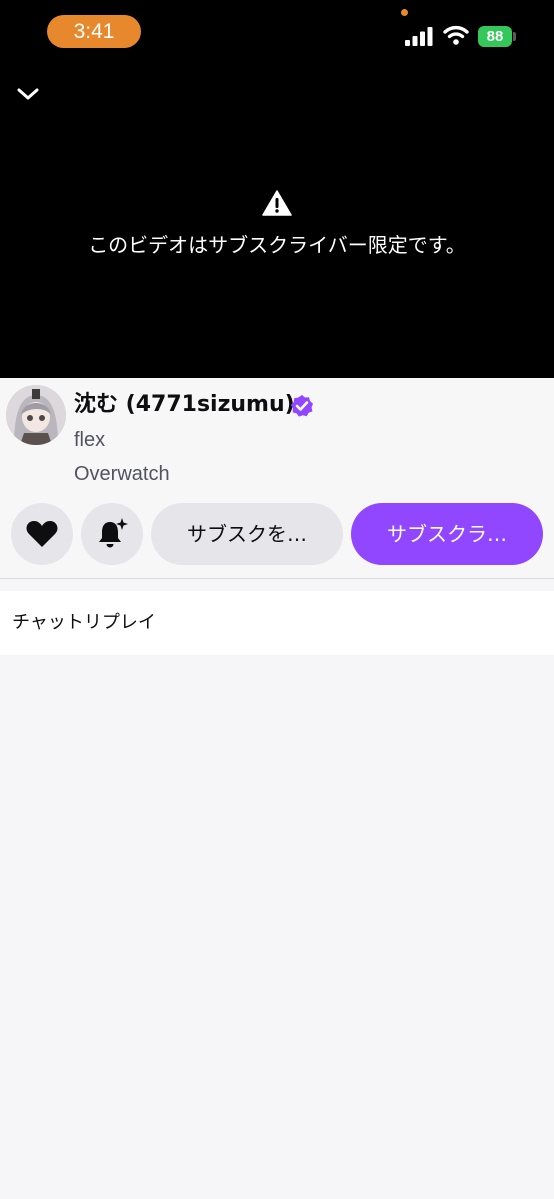  Describe the element at coordinates (456, 35) in the screenshot. I see `wifi-icon` at that location.